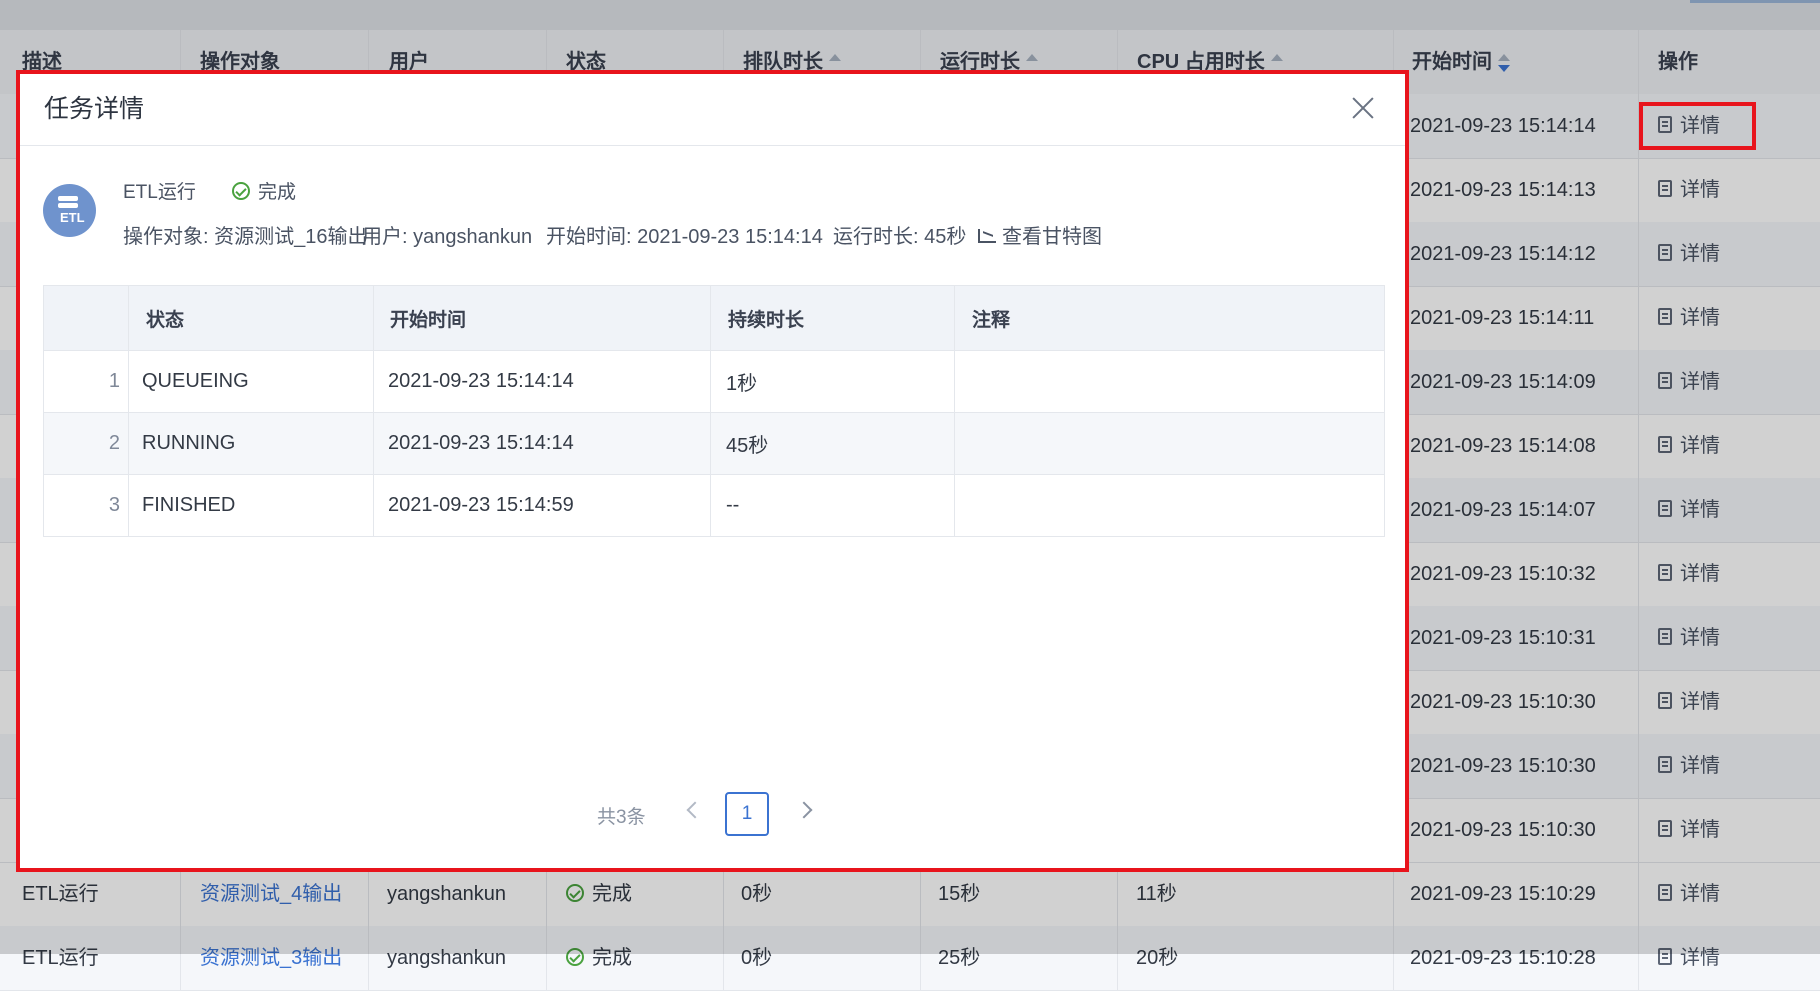 The image size is (1820, 991). Describe the element at coordinates (742, 384) in the screenshot. I see `row-duration: 1秒` at that location.